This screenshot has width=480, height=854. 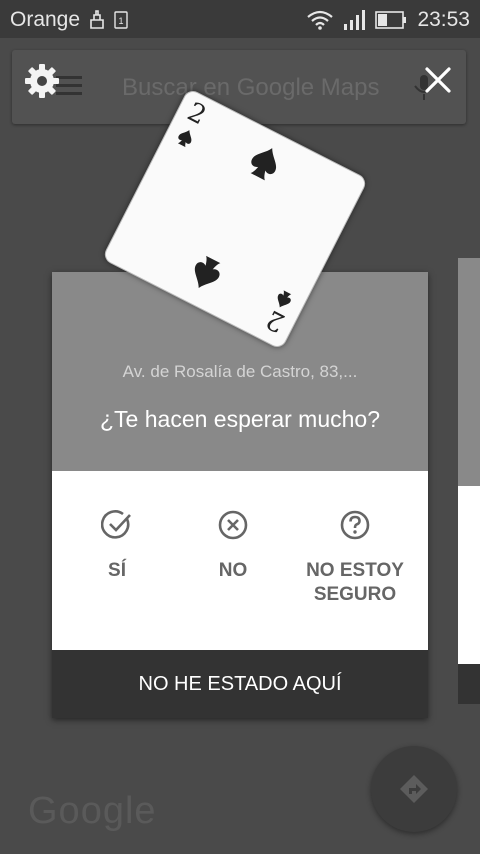 What do you see at coordinates (240, 684) in the screenshot?
I see `not-been-here-button: NO HE ESTADO AQUÍ` at bounding box center [240, 684].